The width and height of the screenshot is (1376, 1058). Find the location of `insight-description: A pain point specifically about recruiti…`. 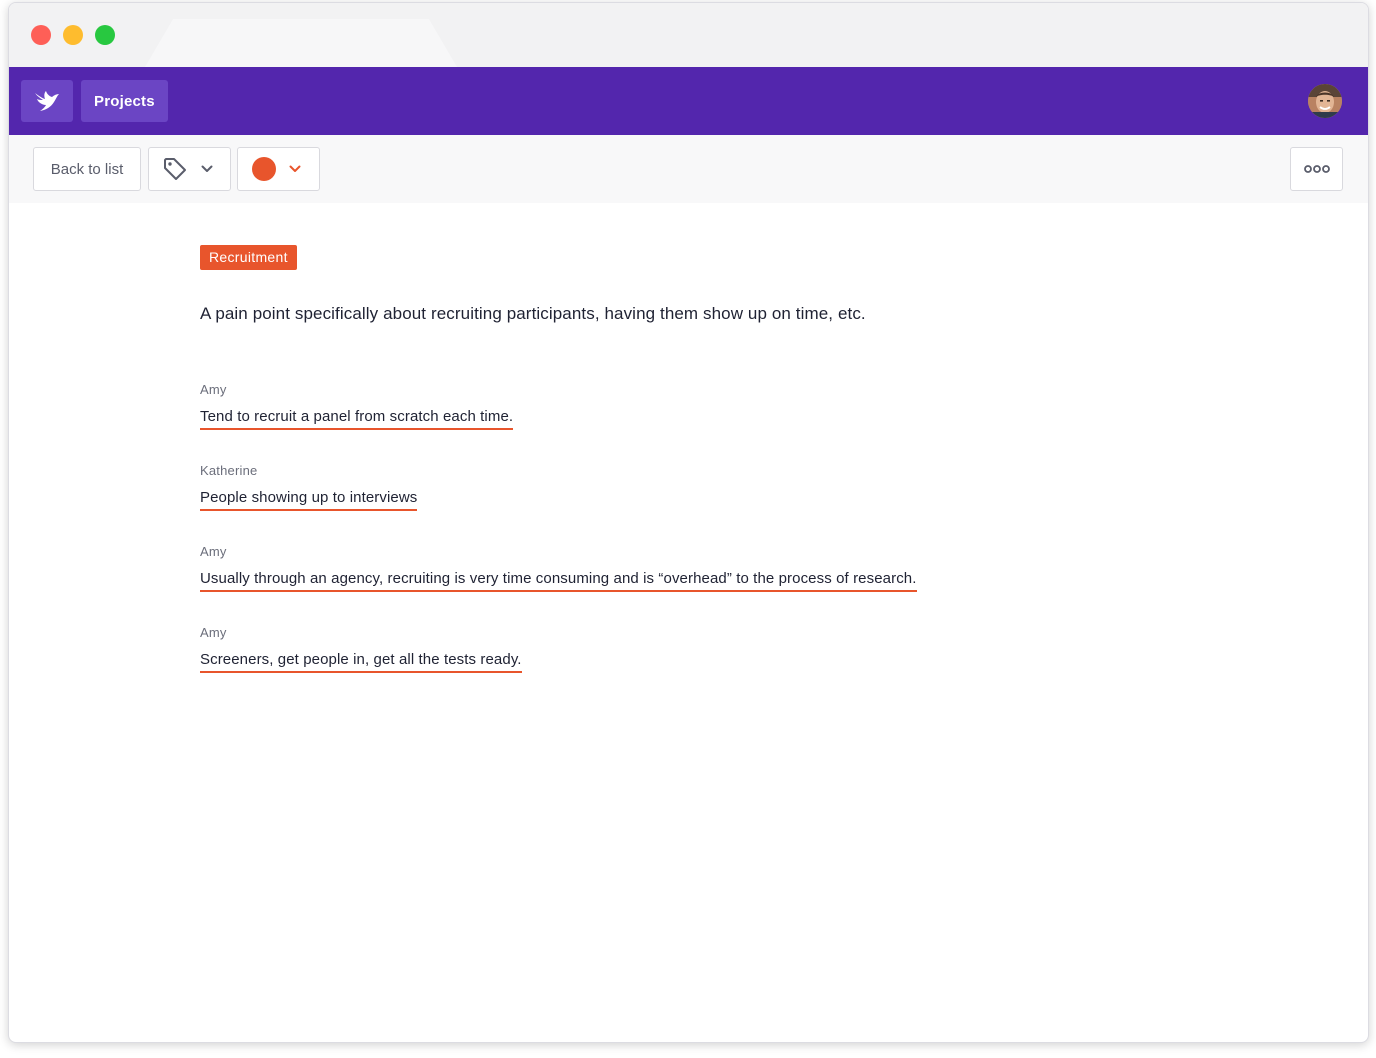

insight-description: A pain point specifically about recruiti… is located at coordinates (533, 313).